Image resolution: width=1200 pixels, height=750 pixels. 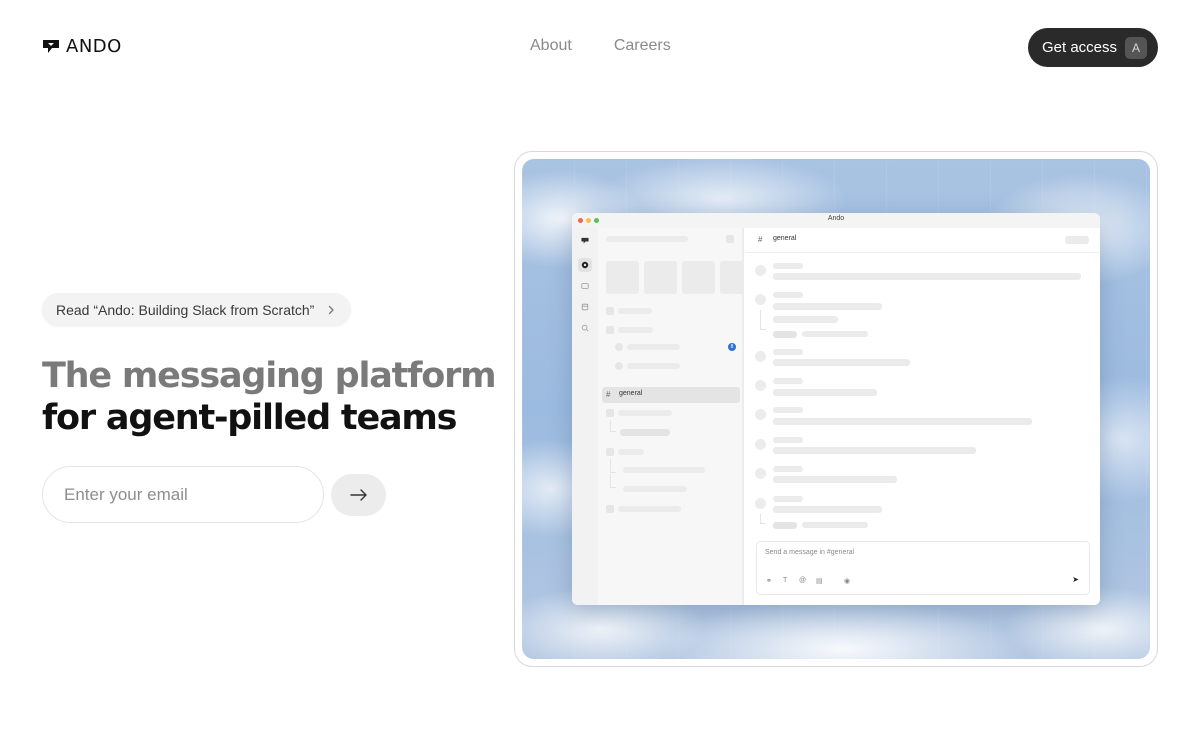 I want to click on arrow-right-icon, so click(x=358, y=495).